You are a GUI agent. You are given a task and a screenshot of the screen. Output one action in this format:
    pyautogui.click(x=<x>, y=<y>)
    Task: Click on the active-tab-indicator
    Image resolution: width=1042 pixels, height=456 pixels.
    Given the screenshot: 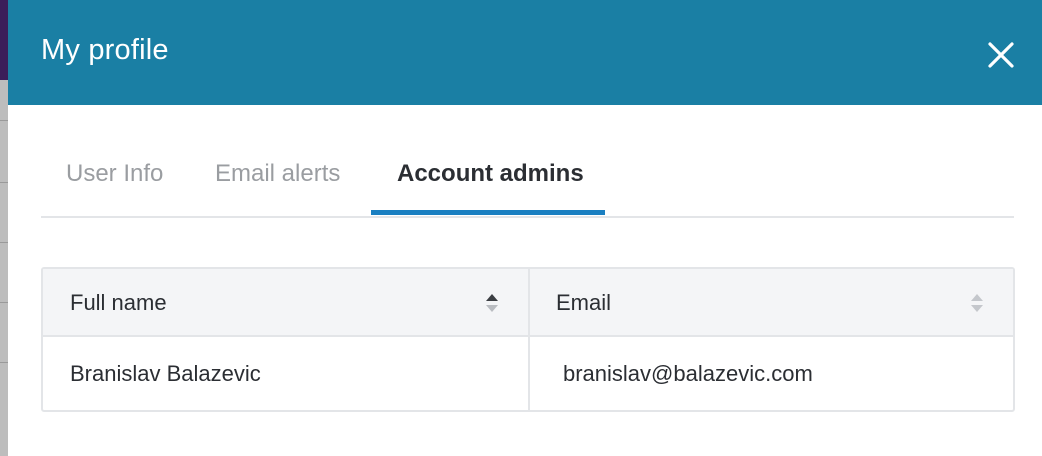 What is the action you would take?
    pyautogui.click(x=488, y=212)
    